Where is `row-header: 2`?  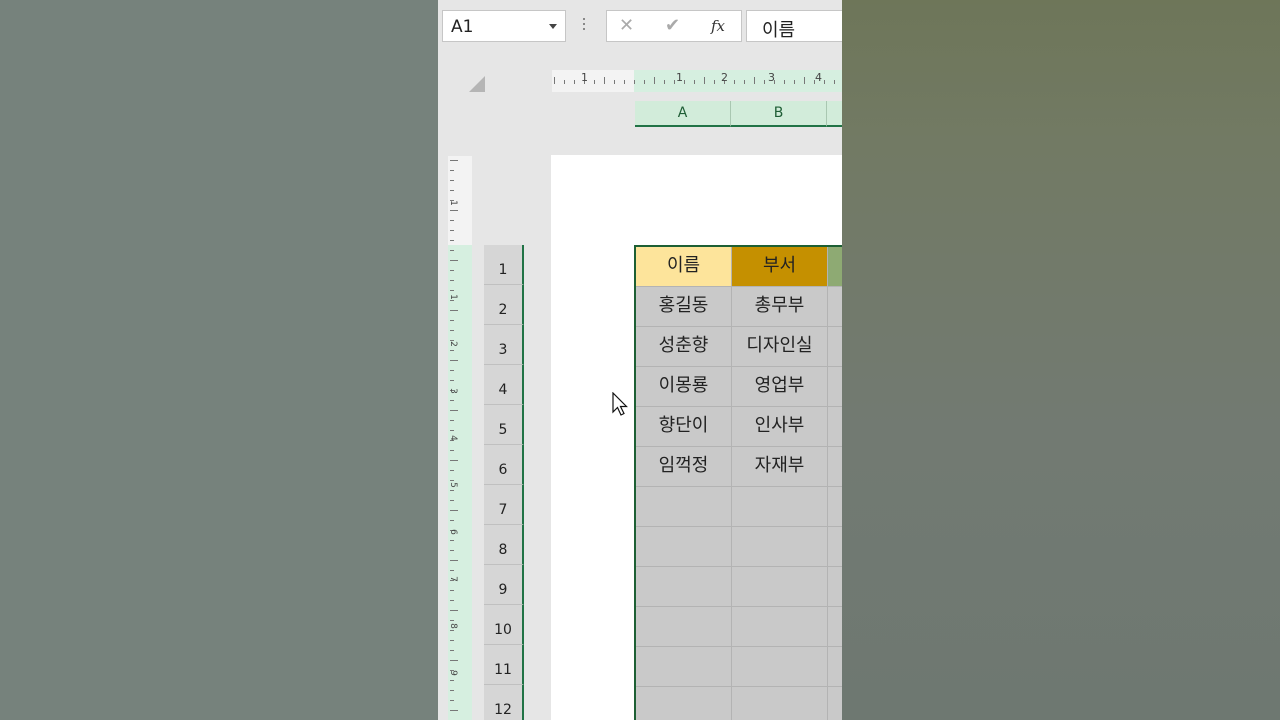
row-header: 2 is located at coordinates (504, 305).